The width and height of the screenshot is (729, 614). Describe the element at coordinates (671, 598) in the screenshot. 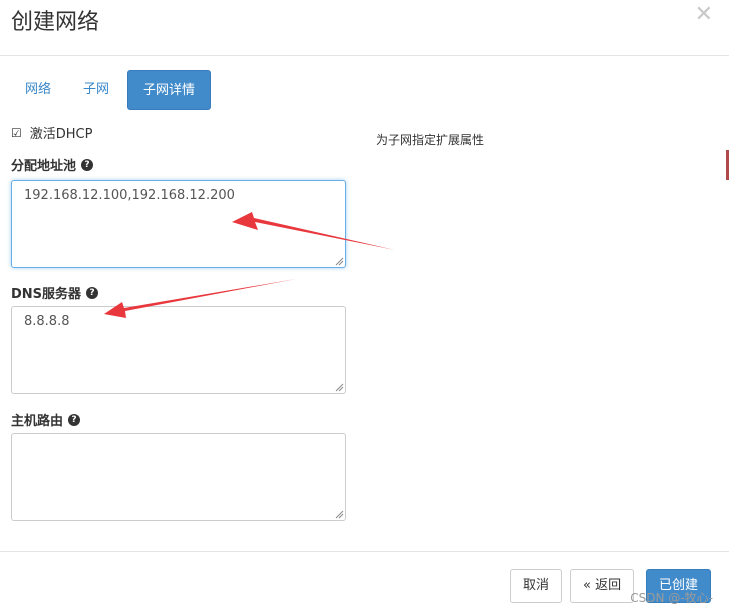

I see `watermark: CSDN @-牧心-` at that location.